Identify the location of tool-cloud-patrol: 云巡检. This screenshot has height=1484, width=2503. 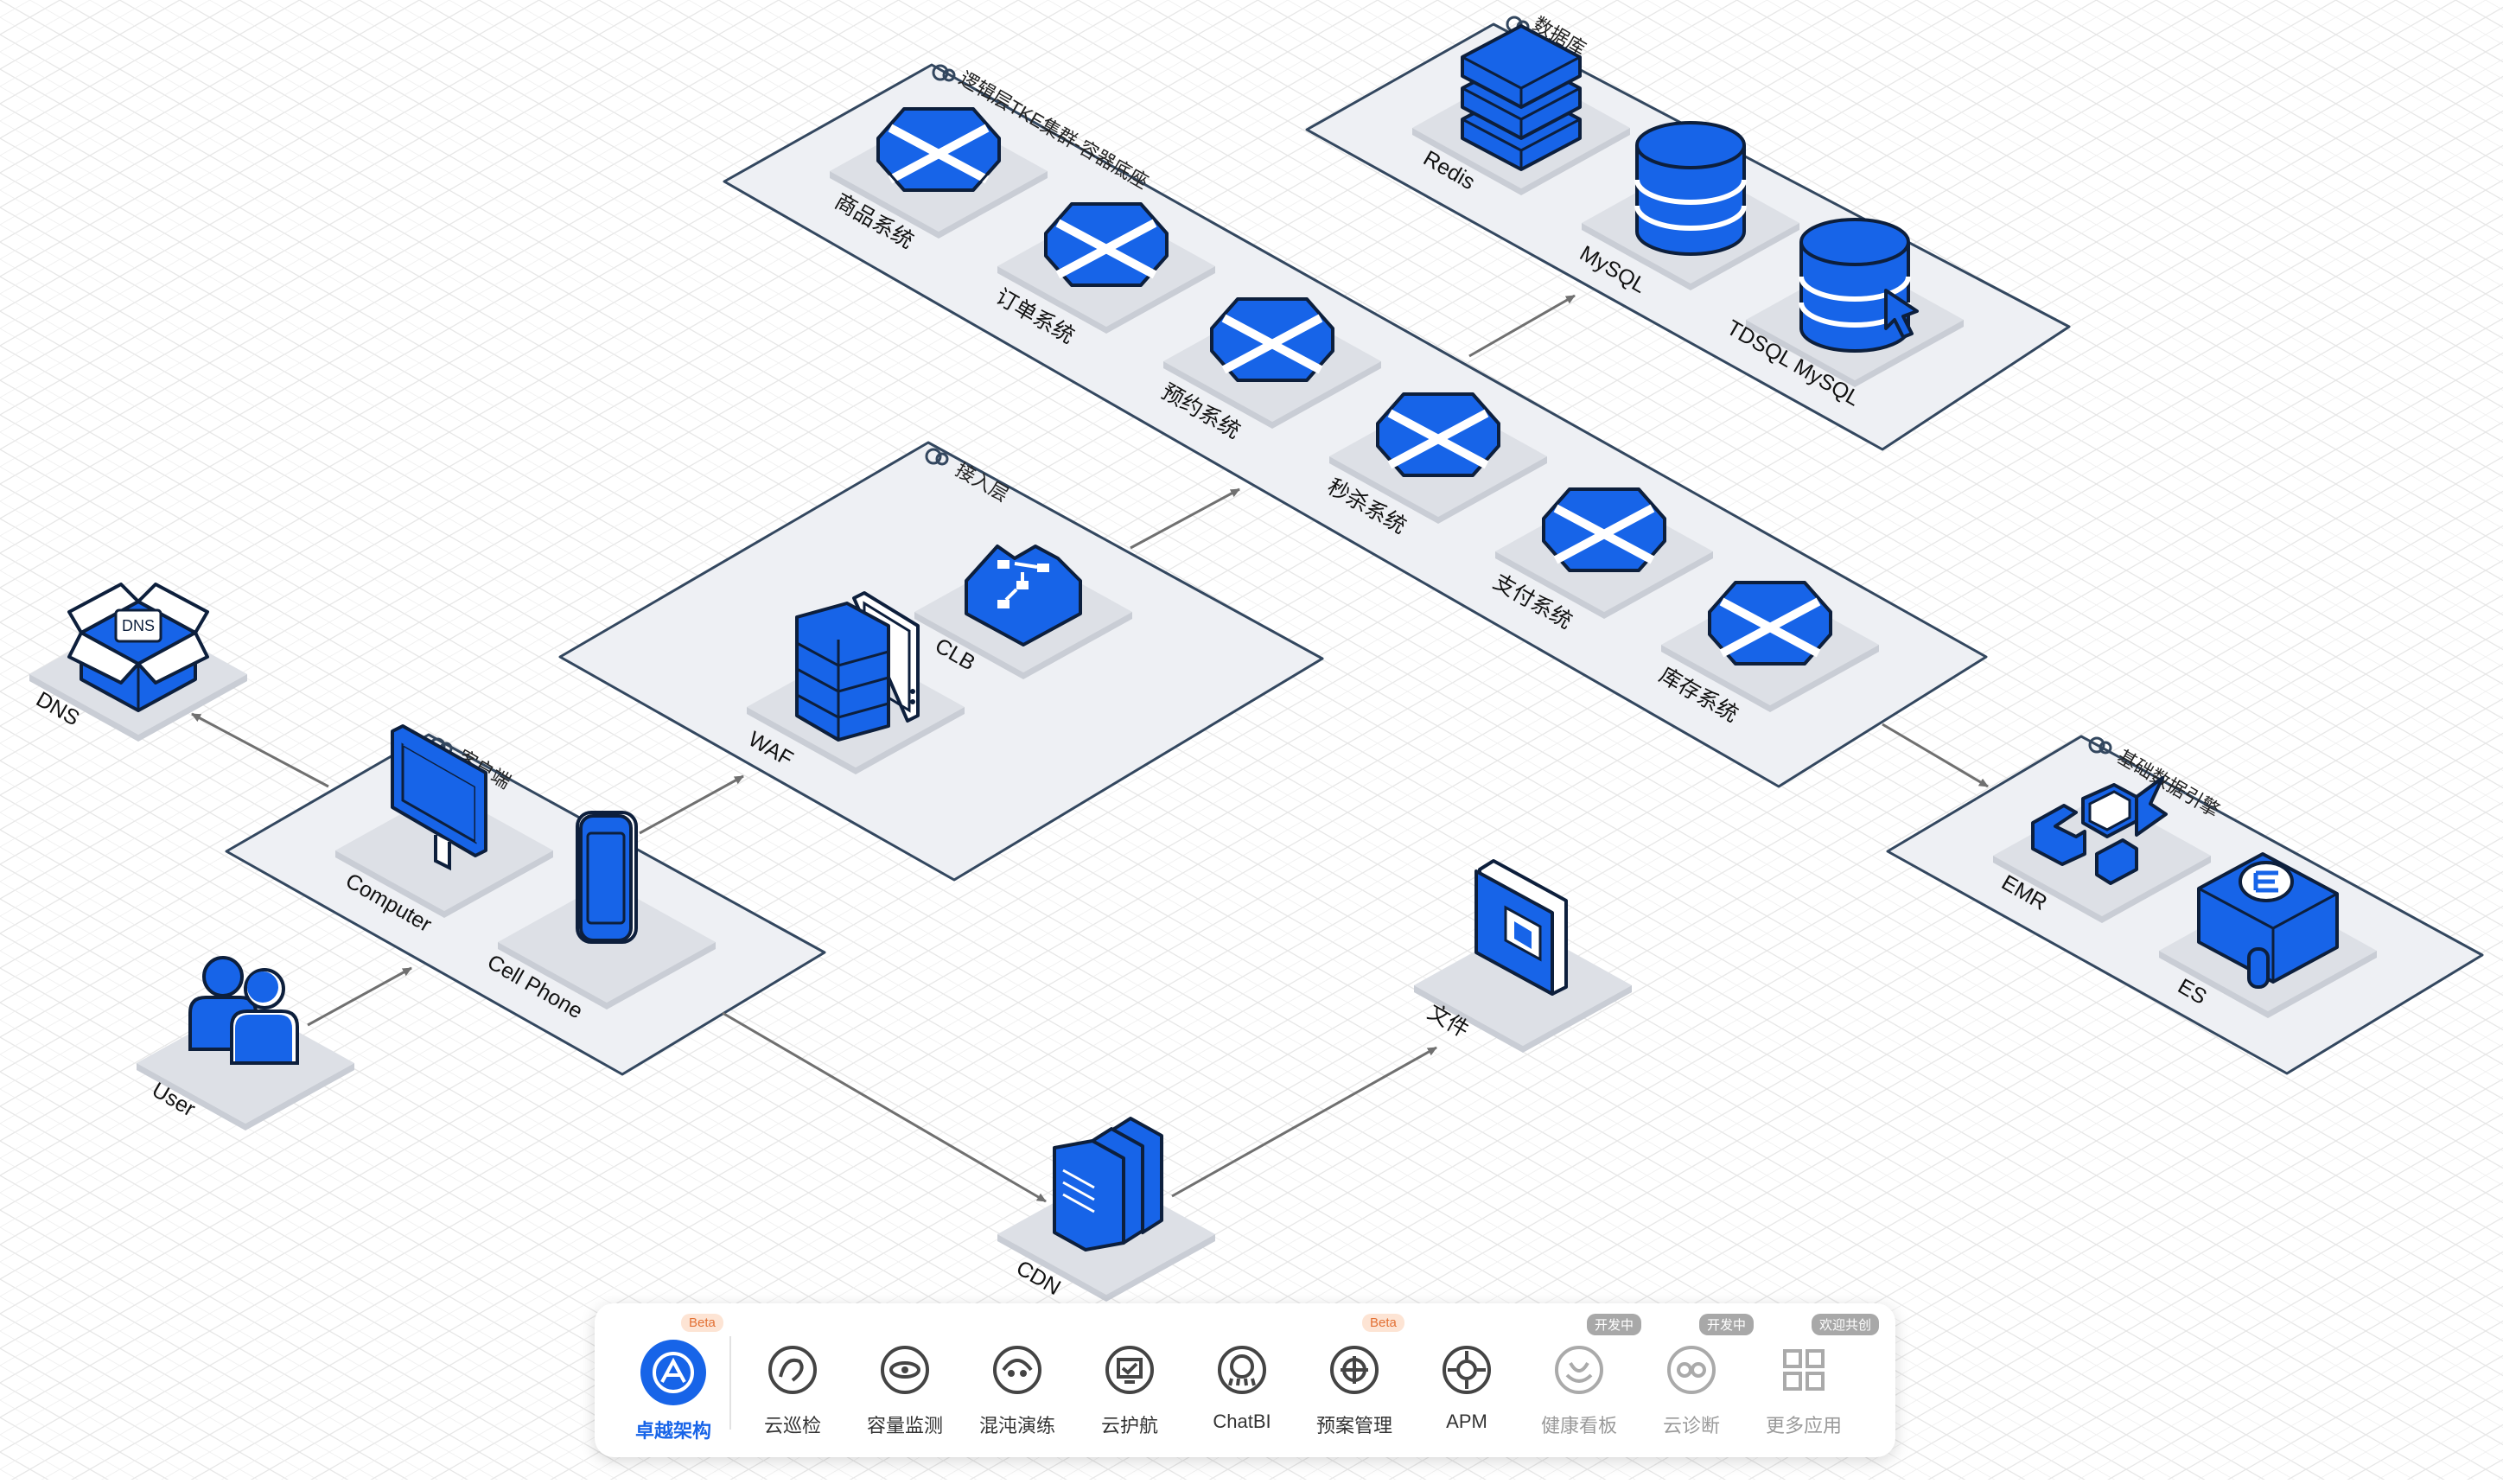
(792, 1380).